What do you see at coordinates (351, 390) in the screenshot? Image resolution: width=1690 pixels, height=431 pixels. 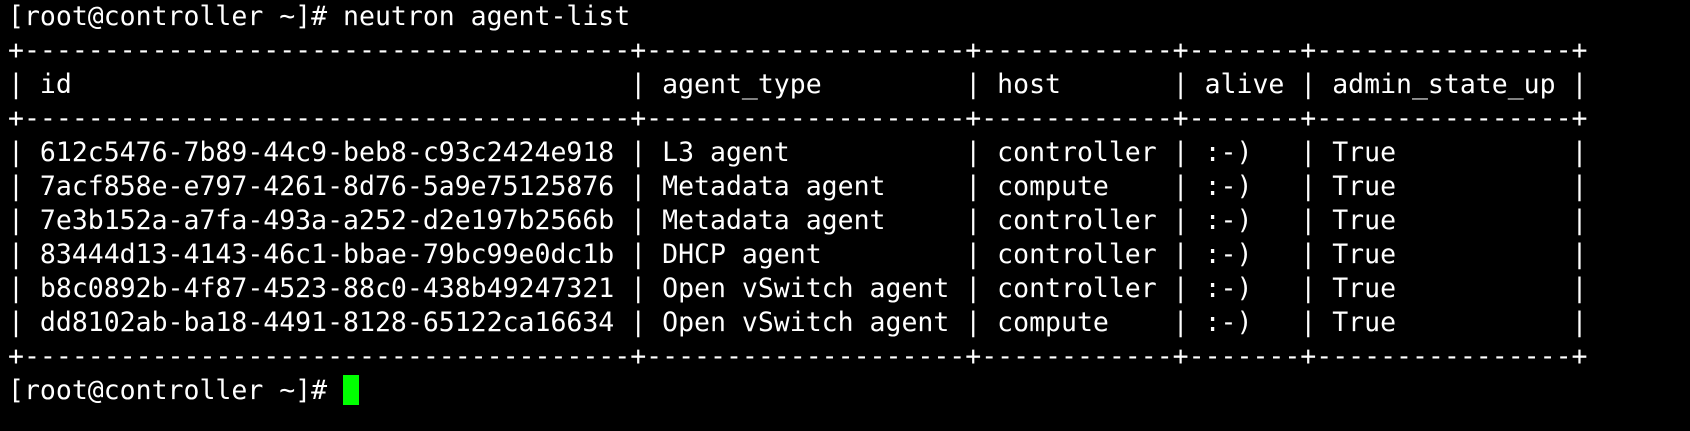 I see `terminal-cursor` at bounding box center [351, 390].